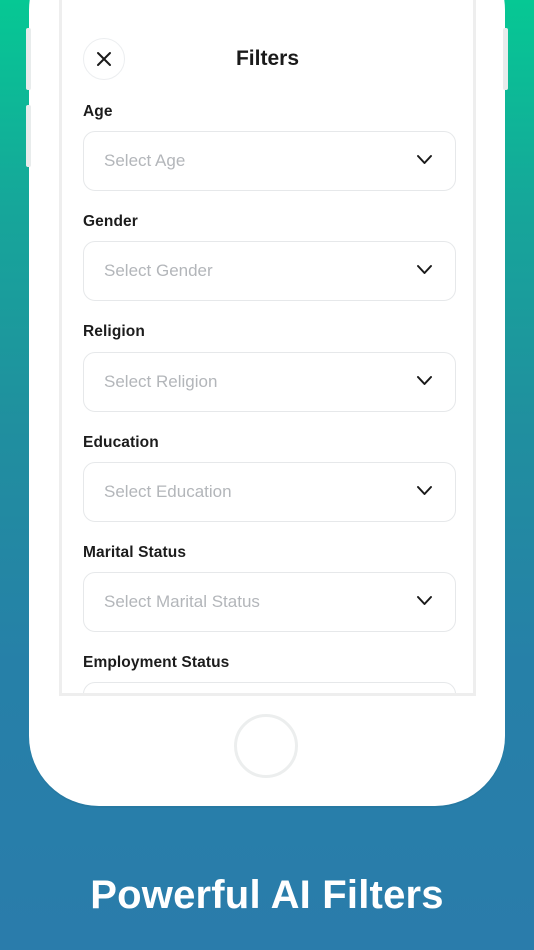 Image resolution: width=534 pixels, height=950 pixels. I want to click on age-label: Age, so click(98, 111).